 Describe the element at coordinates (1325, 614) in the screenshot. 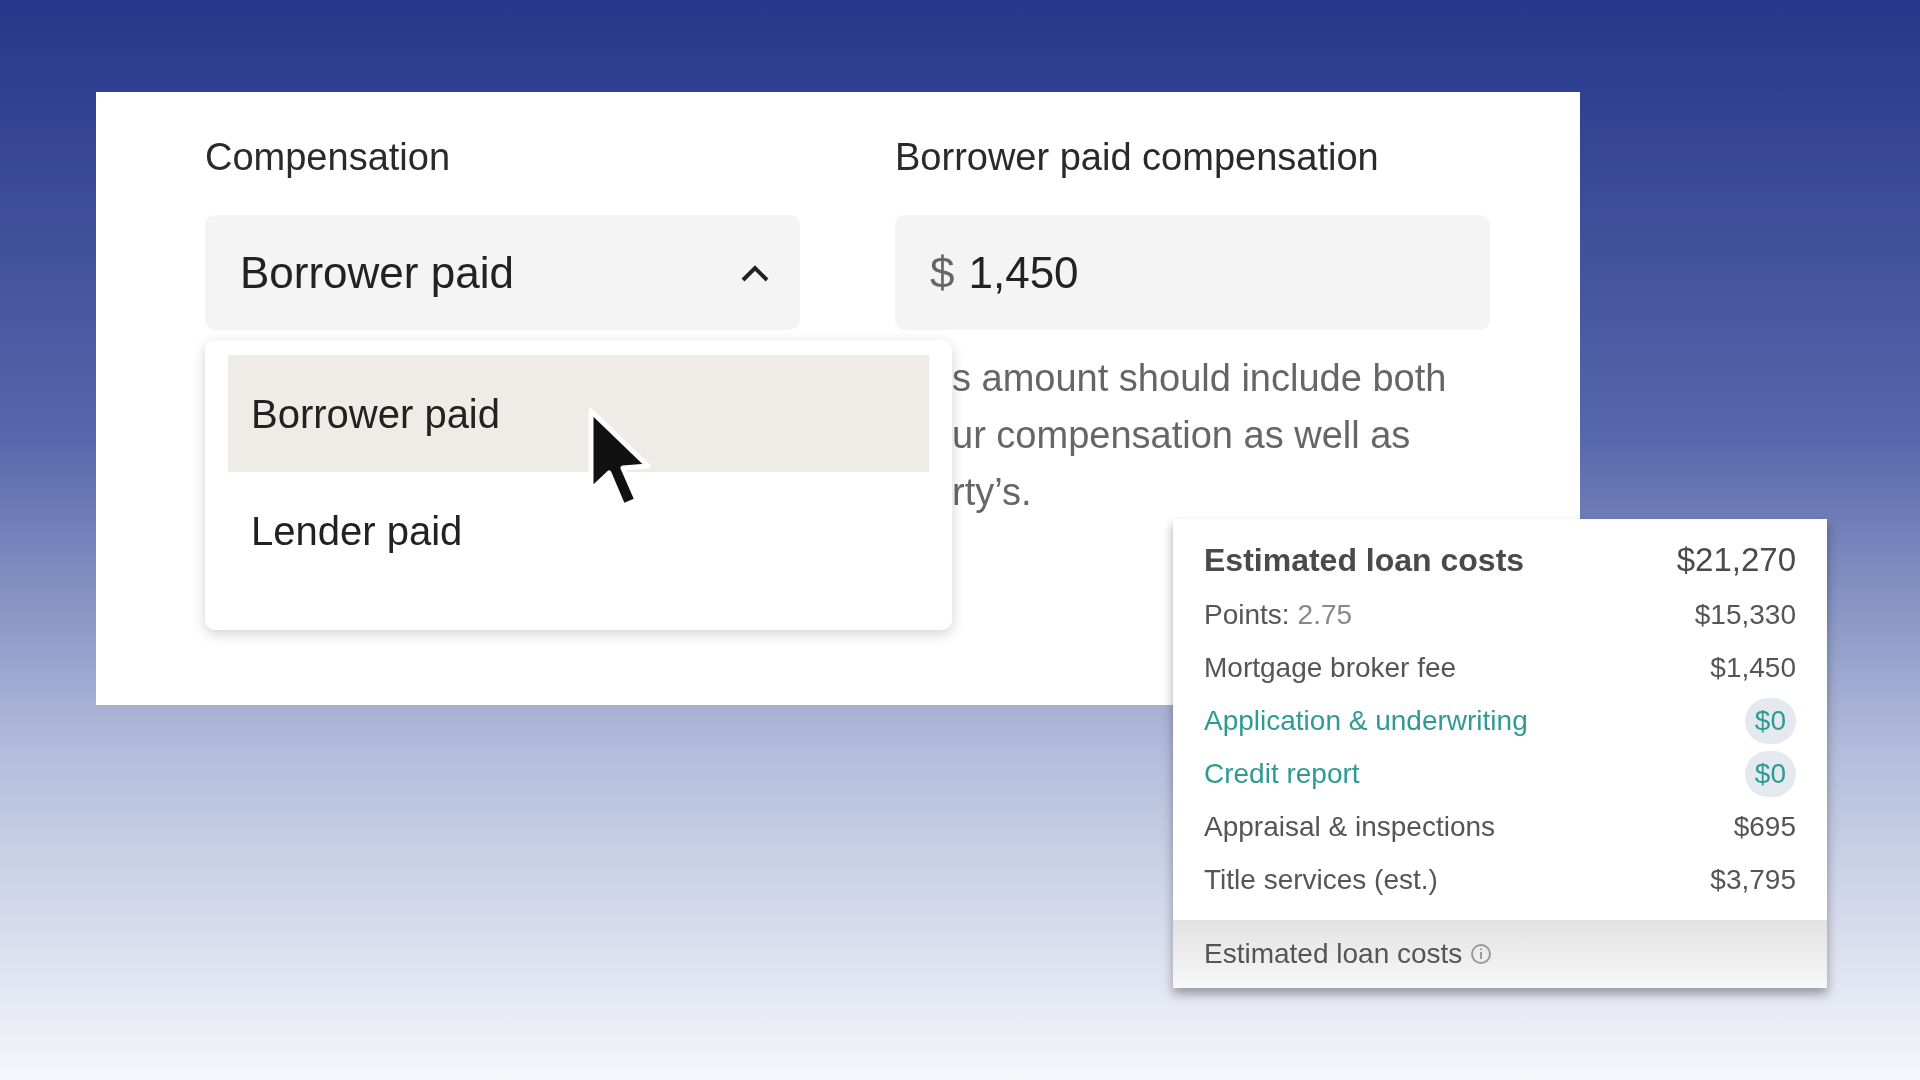

I see `cost-detail: 2.75` at that location.